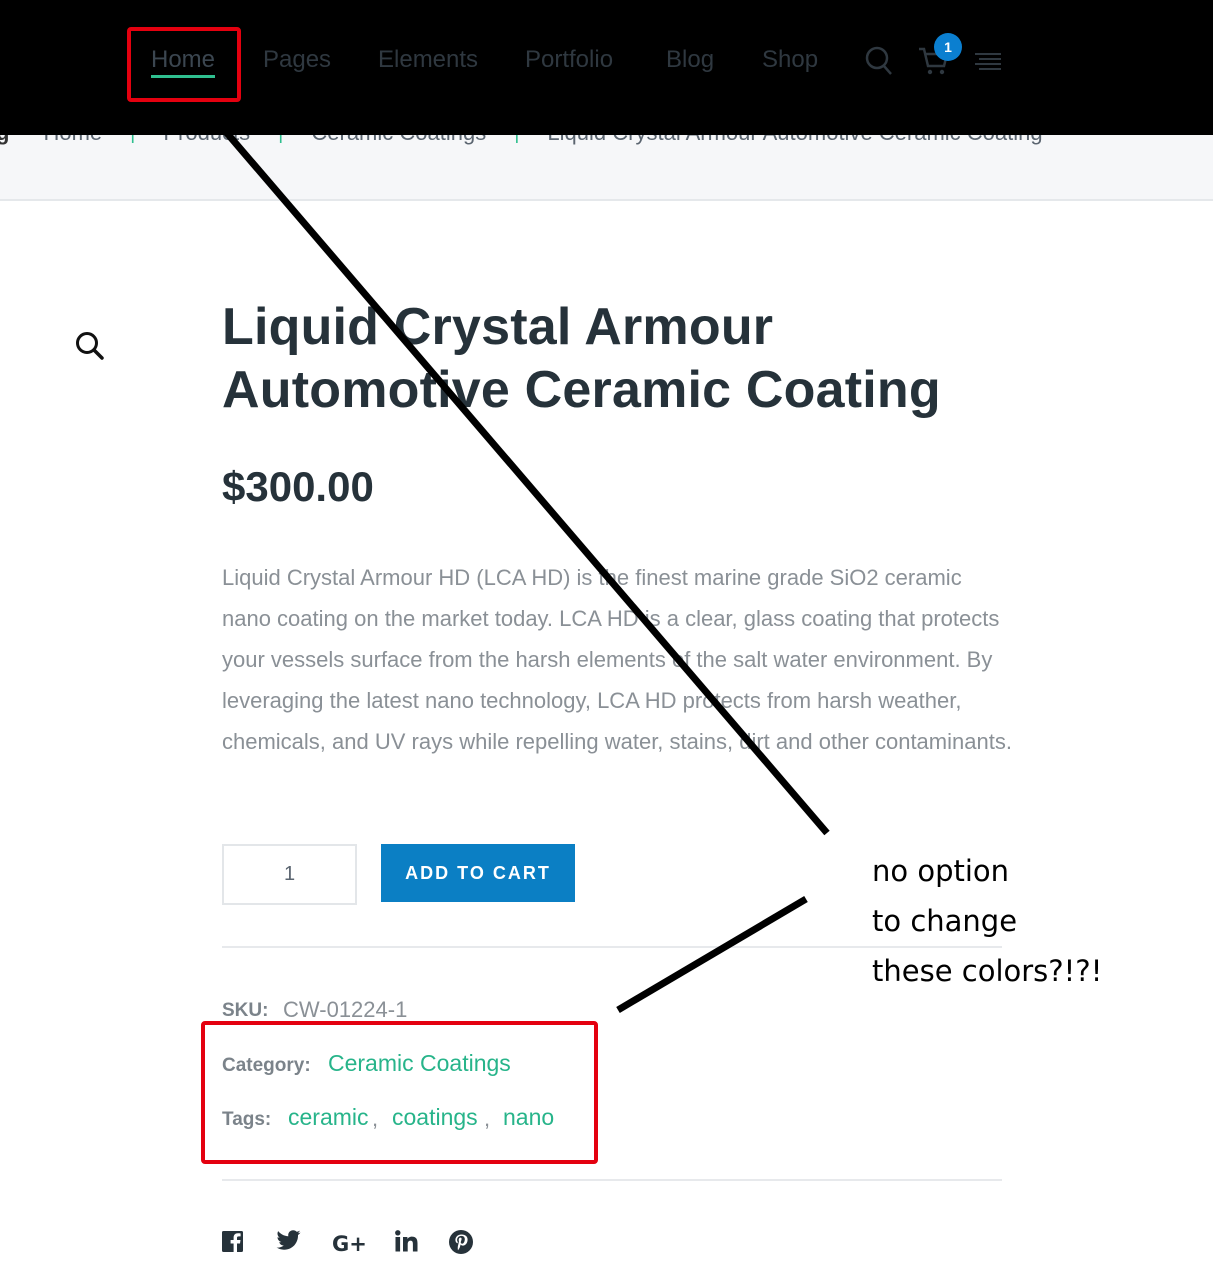  What do you see at coordinates (184, 64) in the screenshot?
I see `annotation-highlight-home` at bounding box center [184, 64].